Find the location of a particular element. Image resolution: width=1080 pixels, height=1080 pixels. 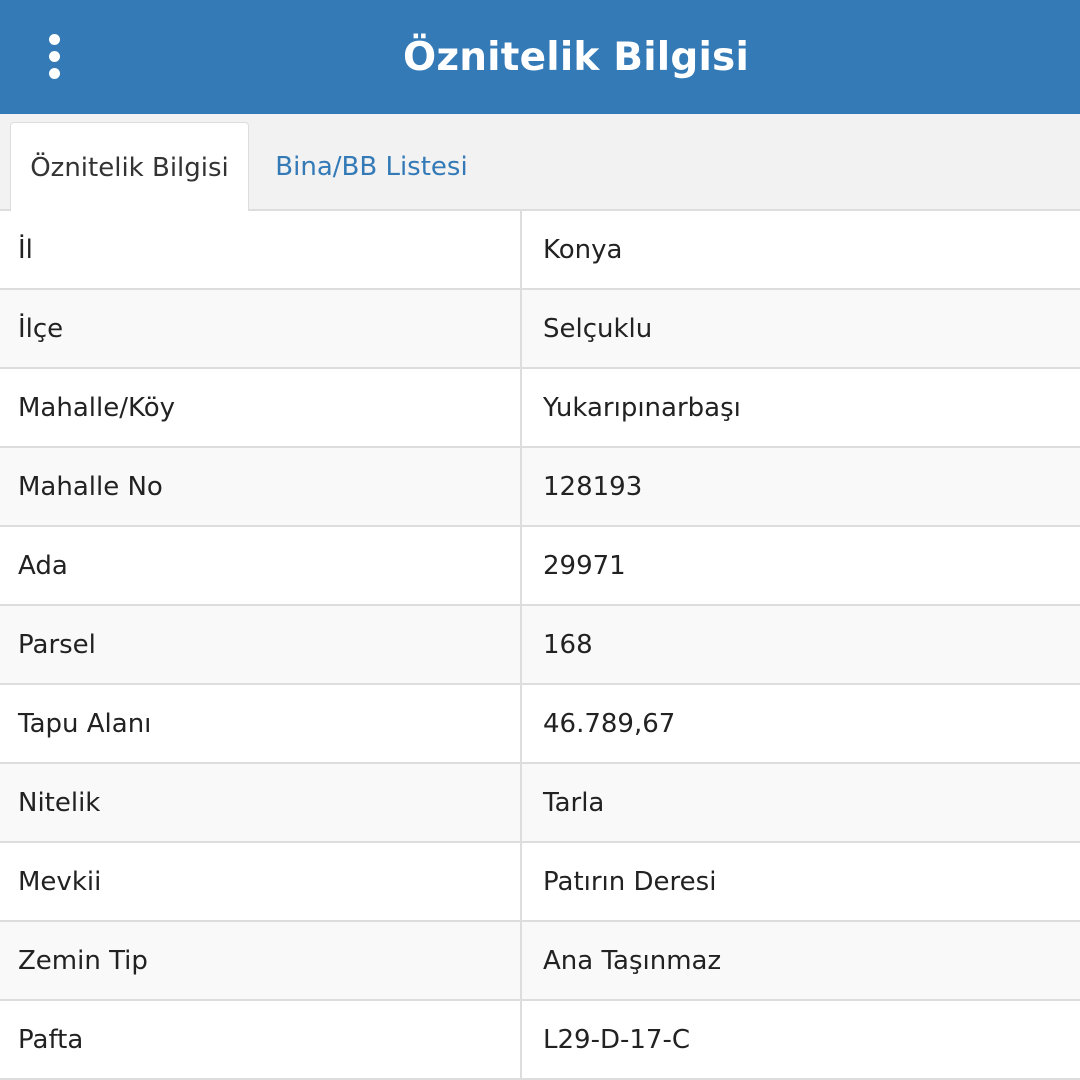

attribute-value: 46.789,67 is located at coordinates (609, 723).